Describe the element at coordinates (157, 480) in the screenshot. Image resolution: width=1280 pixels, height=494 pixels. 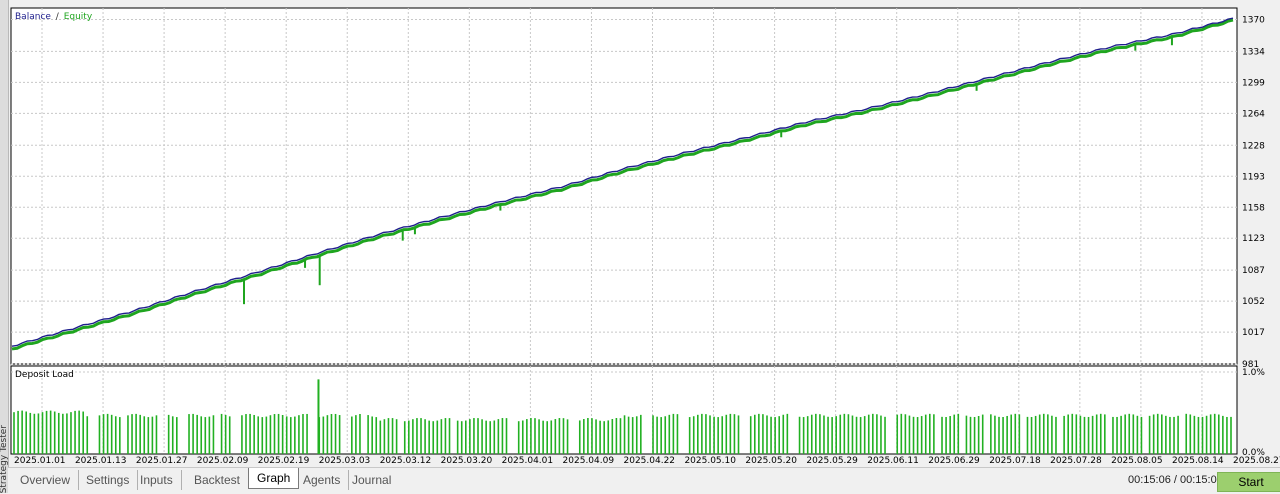
I see `tab-inputs: Inputs` at that location.